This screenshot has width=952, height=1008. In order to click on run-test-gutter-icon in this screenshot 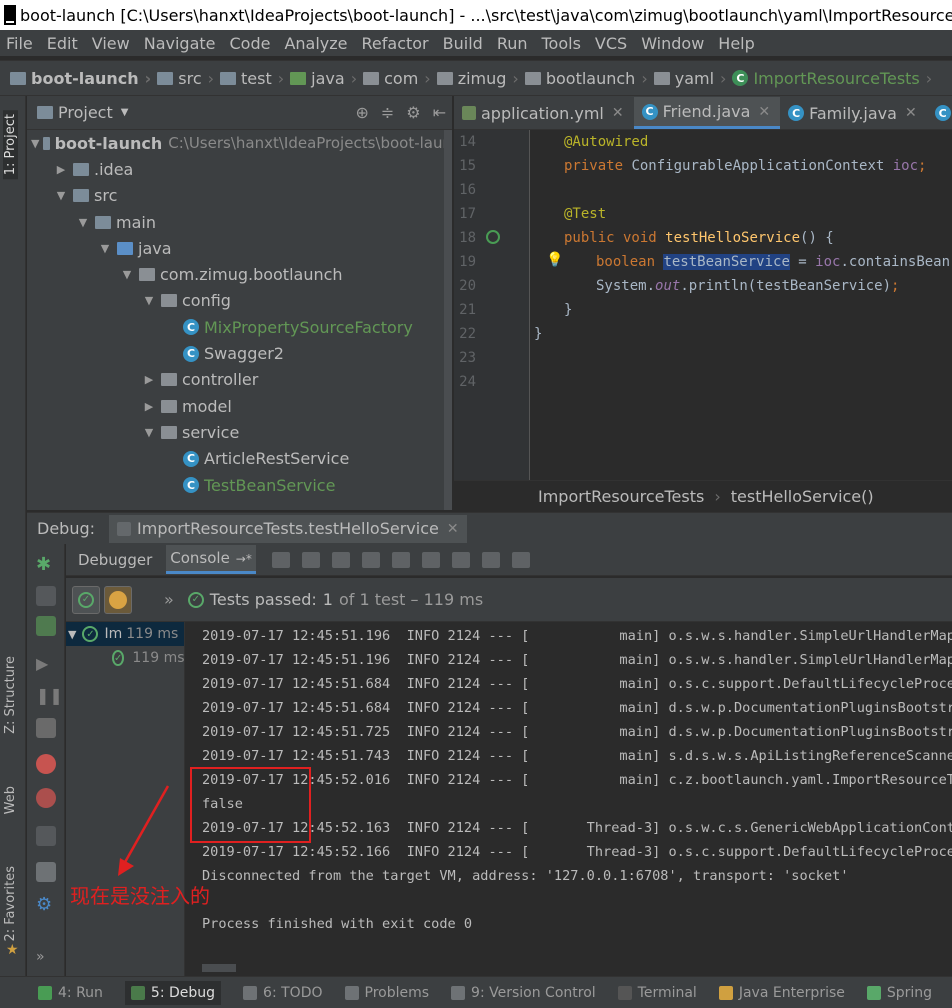, I will do `click(493, 237)`.